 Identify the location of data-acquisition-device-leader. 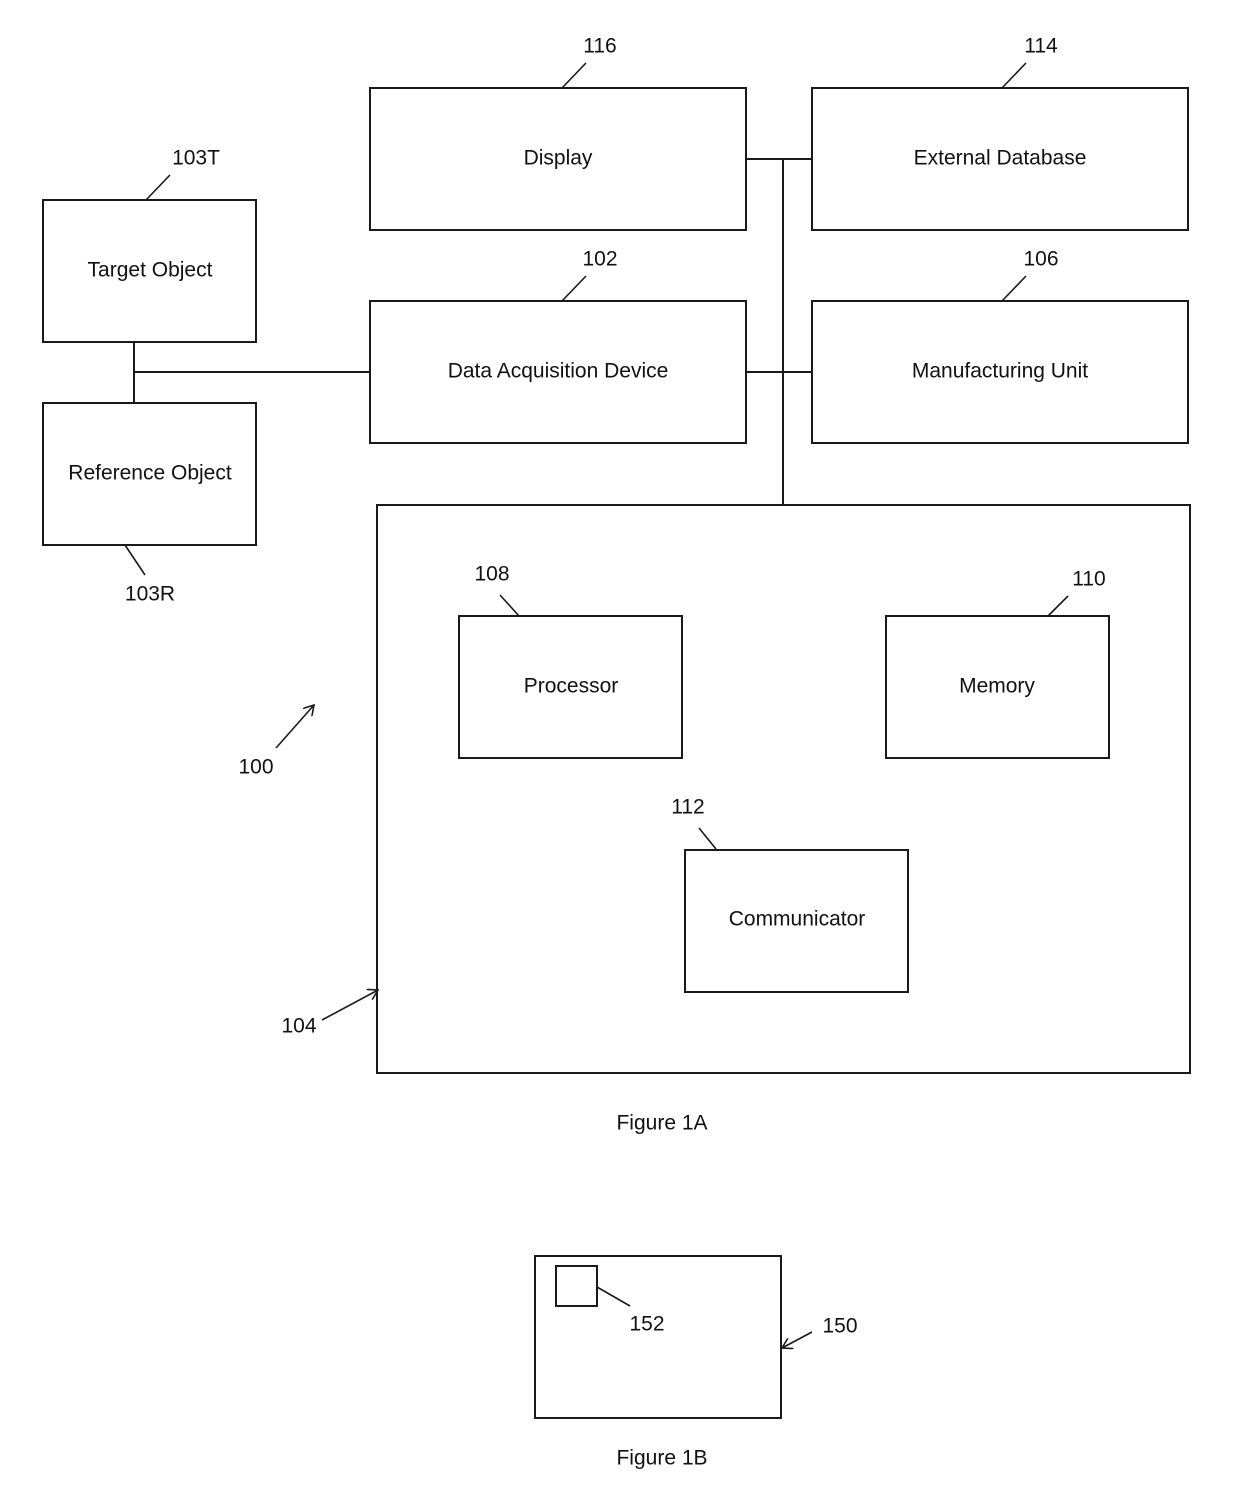
(574, 288).